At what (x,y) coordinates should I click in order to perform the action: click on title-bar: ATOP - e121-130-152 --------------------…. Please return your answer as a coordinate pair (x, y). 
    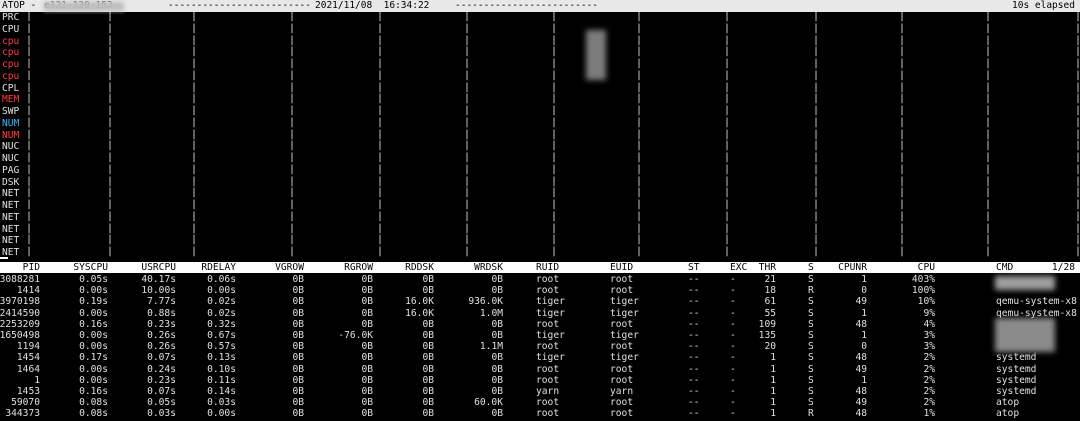
    Looking at the image, I should click on (540, 6).